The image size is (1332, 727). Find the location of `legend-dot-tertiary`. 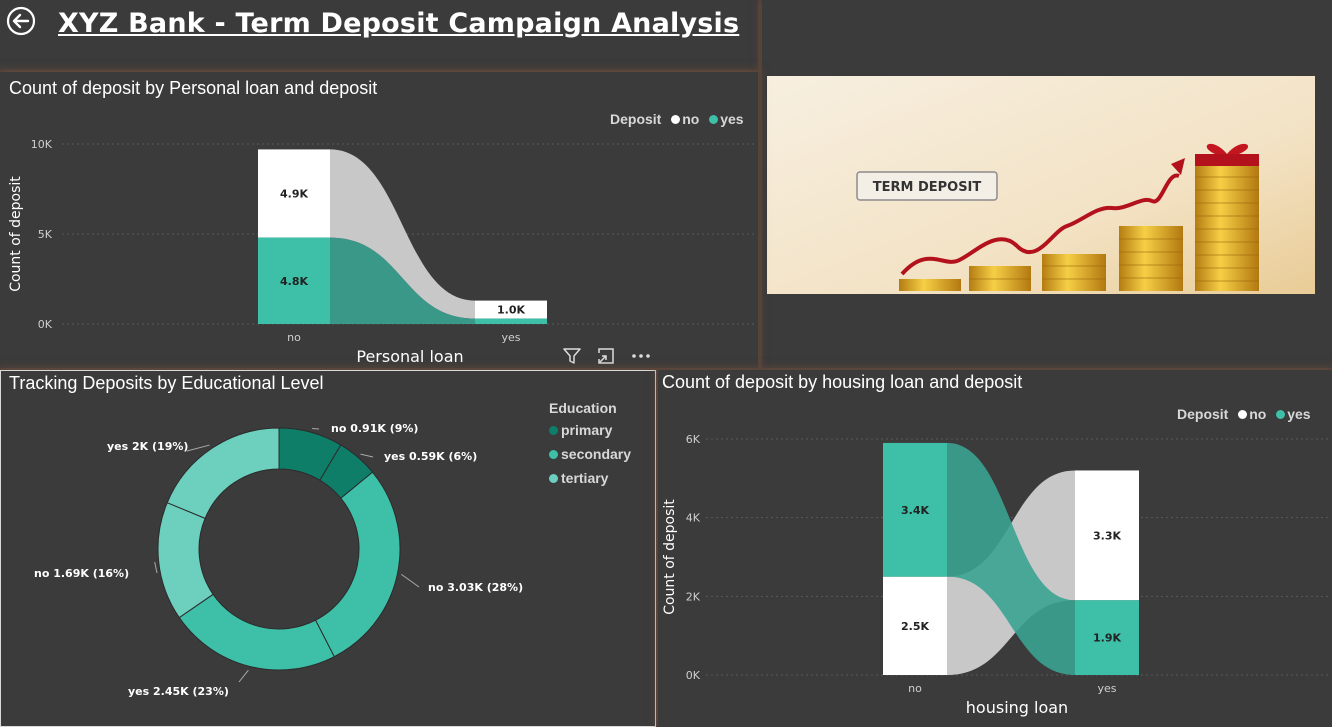

legend-dot-tertiary is located at coordinates (553, 478).